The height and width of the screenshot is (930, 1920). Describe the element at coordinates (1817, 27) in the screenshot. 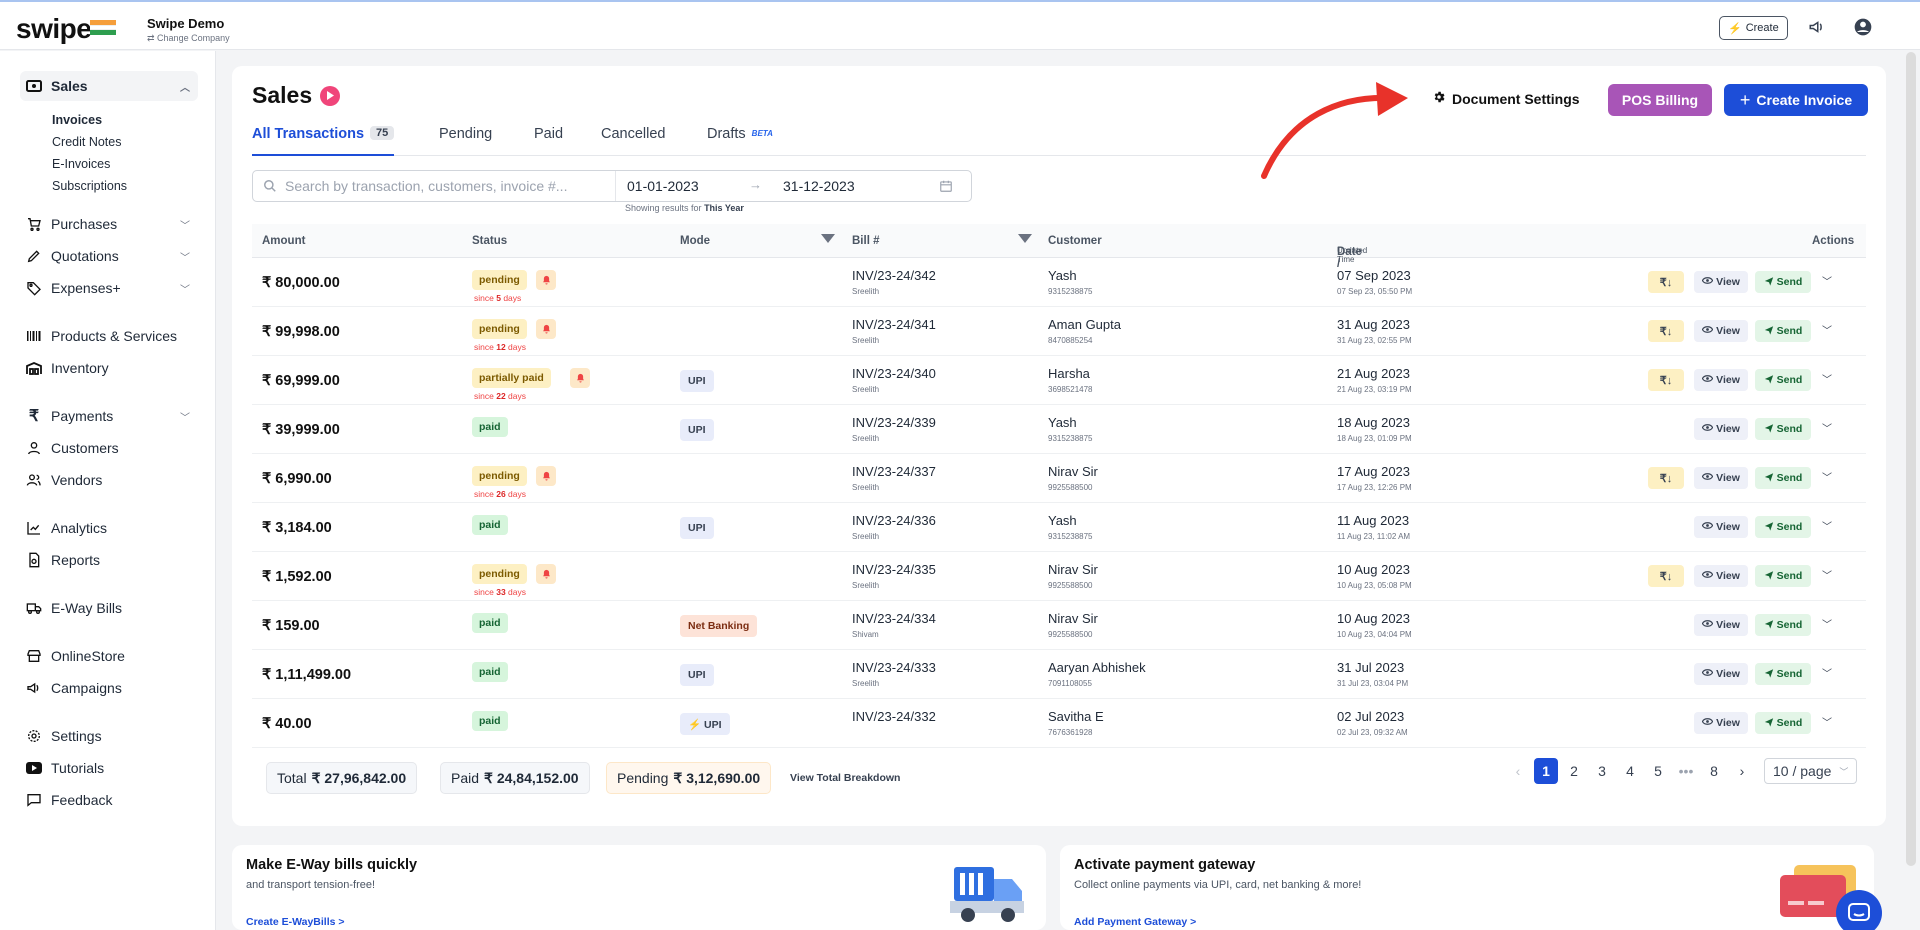

I see `megaphone-icon` at that location.